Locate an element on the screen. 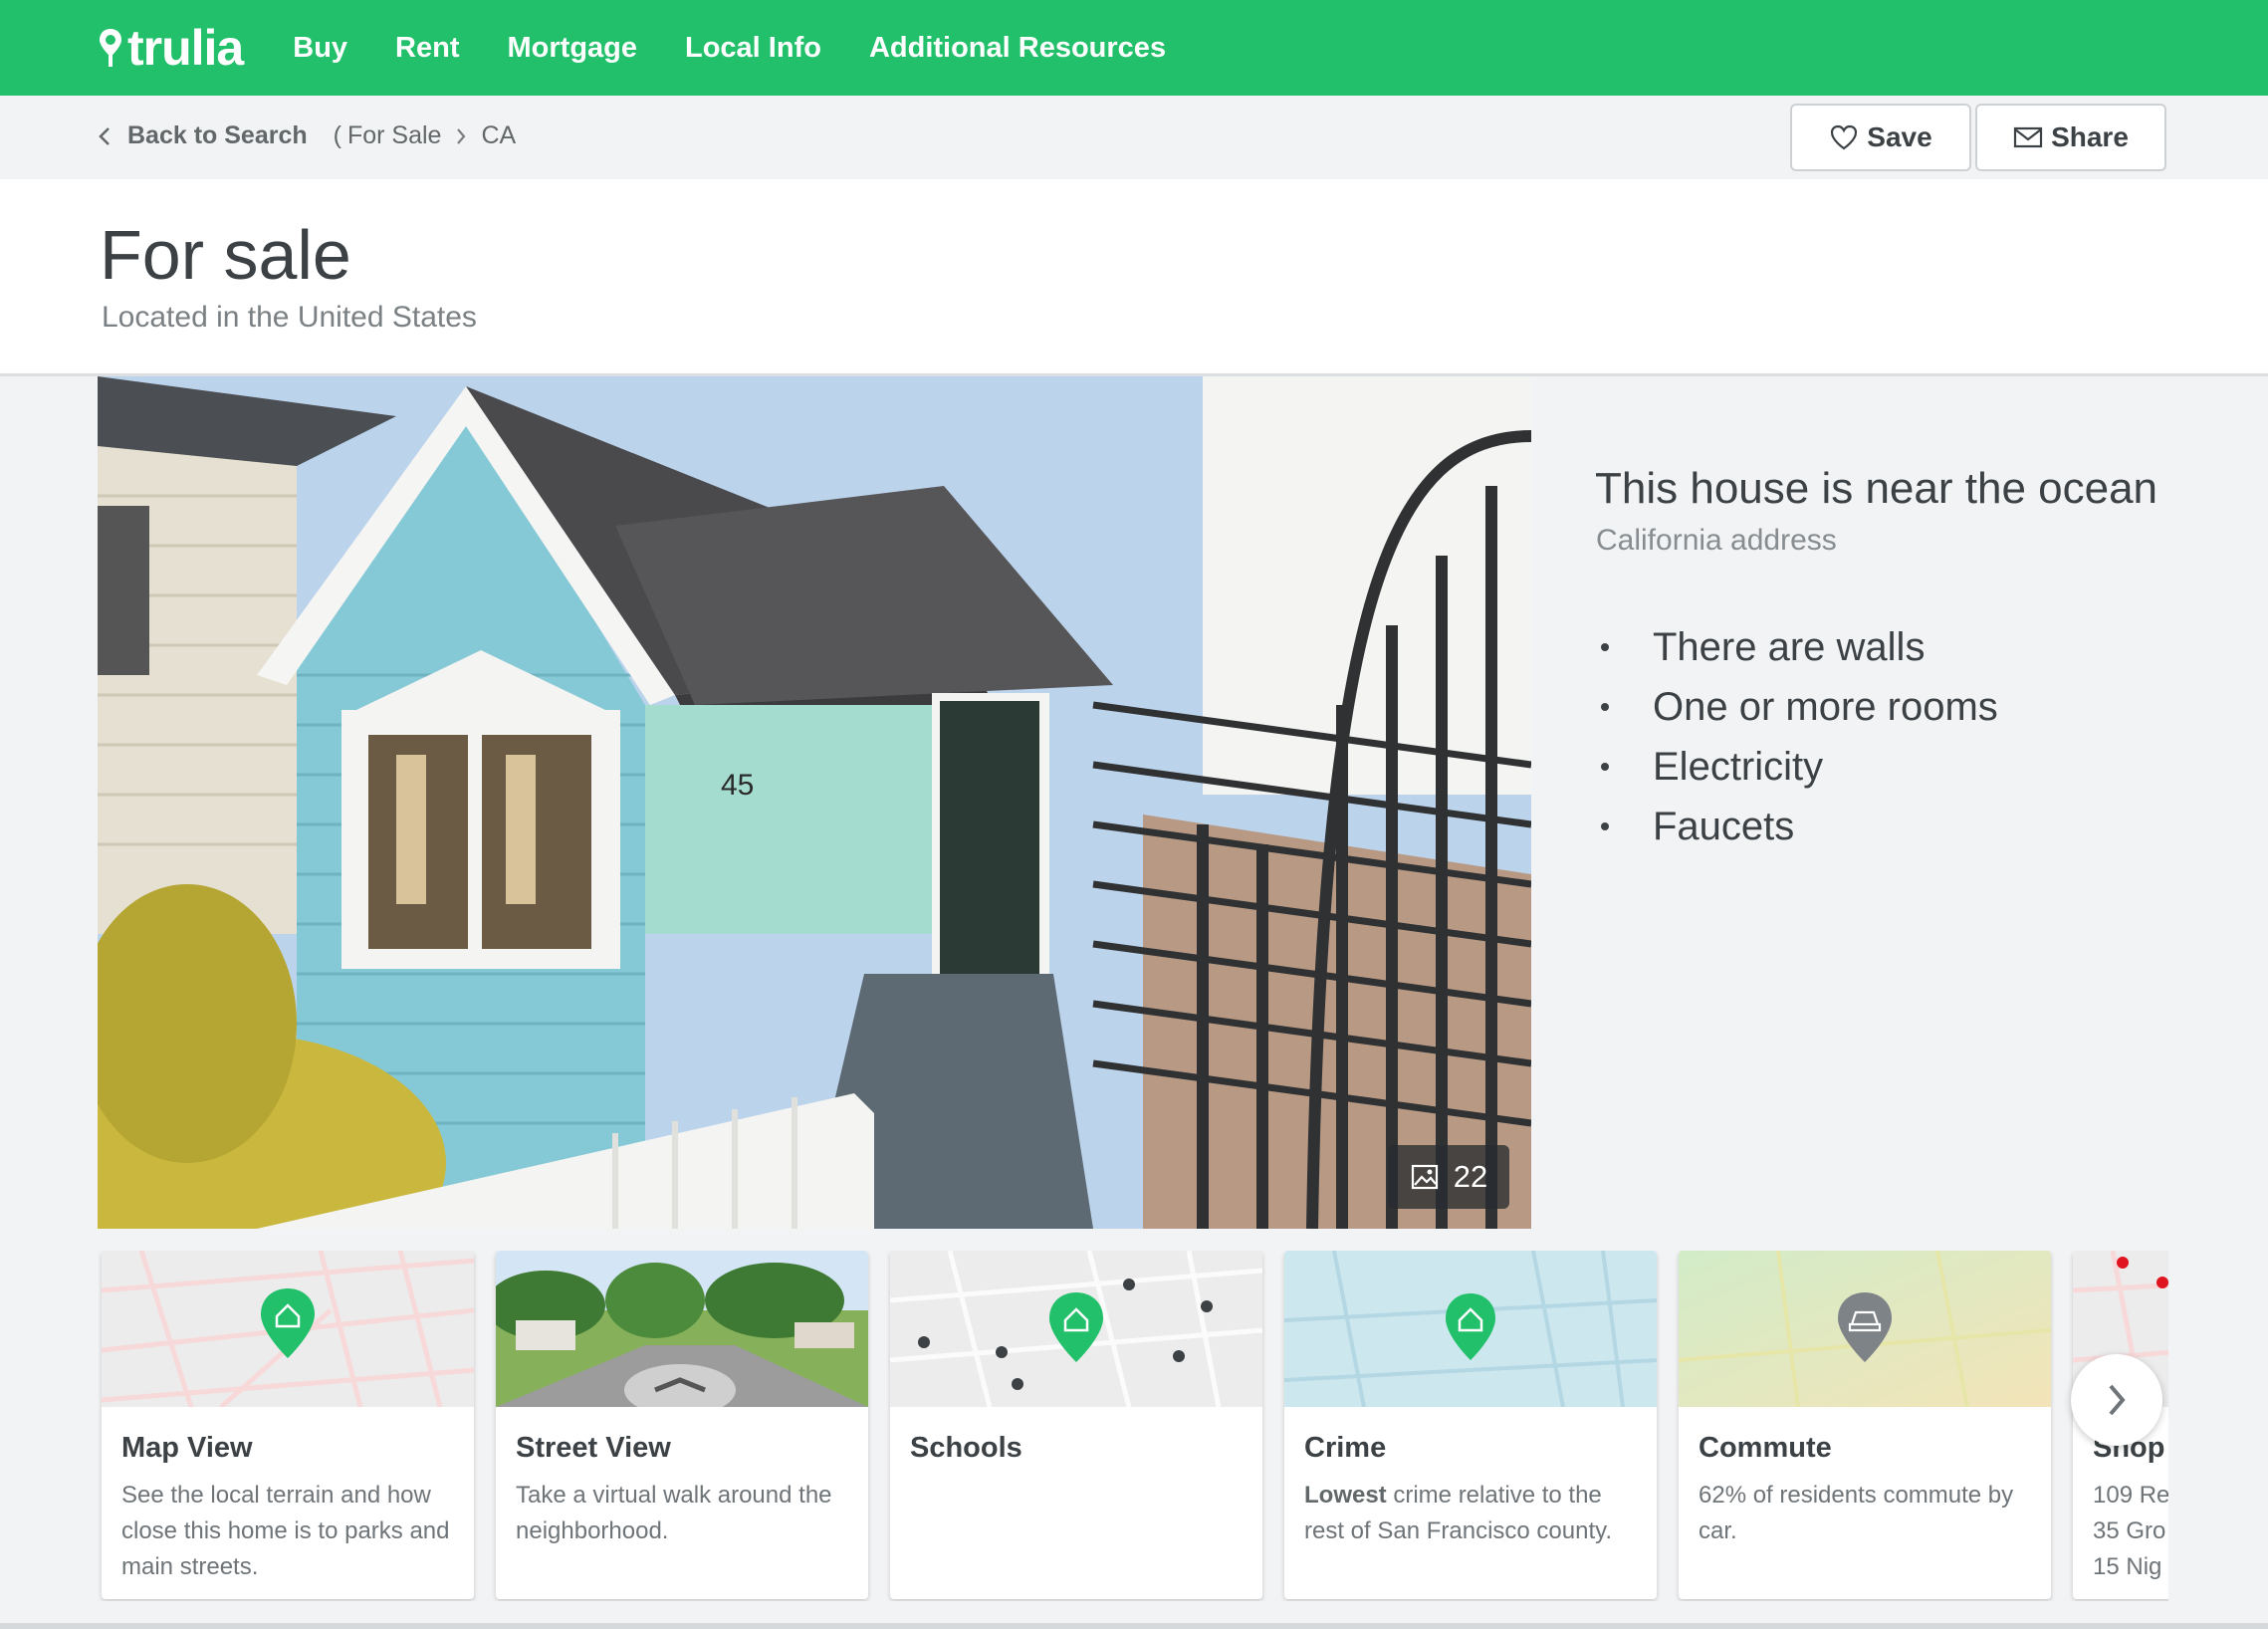  nav-local-info: Local Info is located at coordinates (753, 49).